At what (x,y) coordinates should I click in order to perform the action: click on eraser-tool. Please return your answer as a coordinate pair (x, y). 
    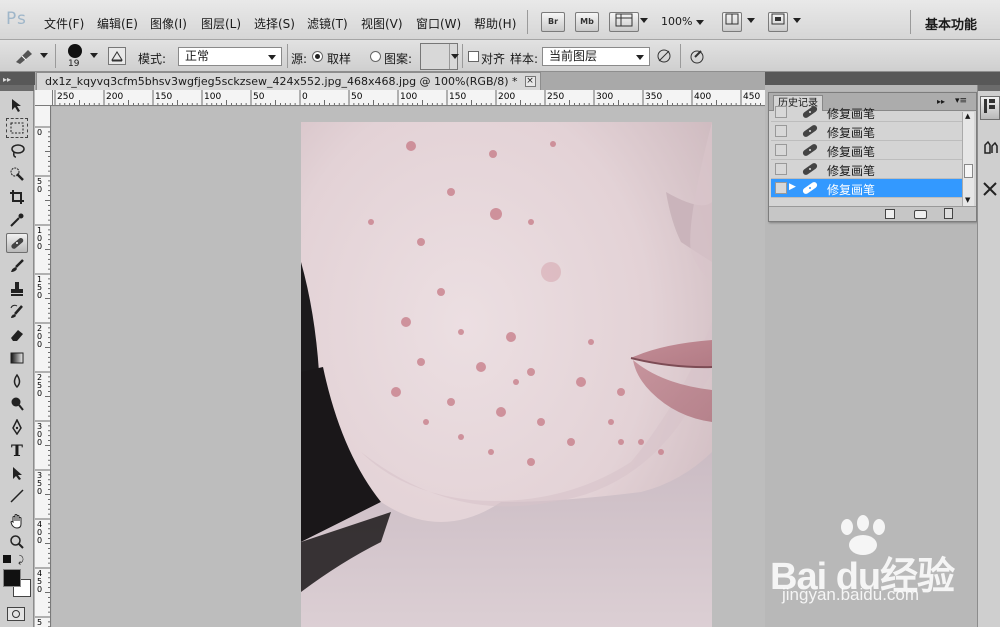
    Looking at the image, I should click on (17, 335).